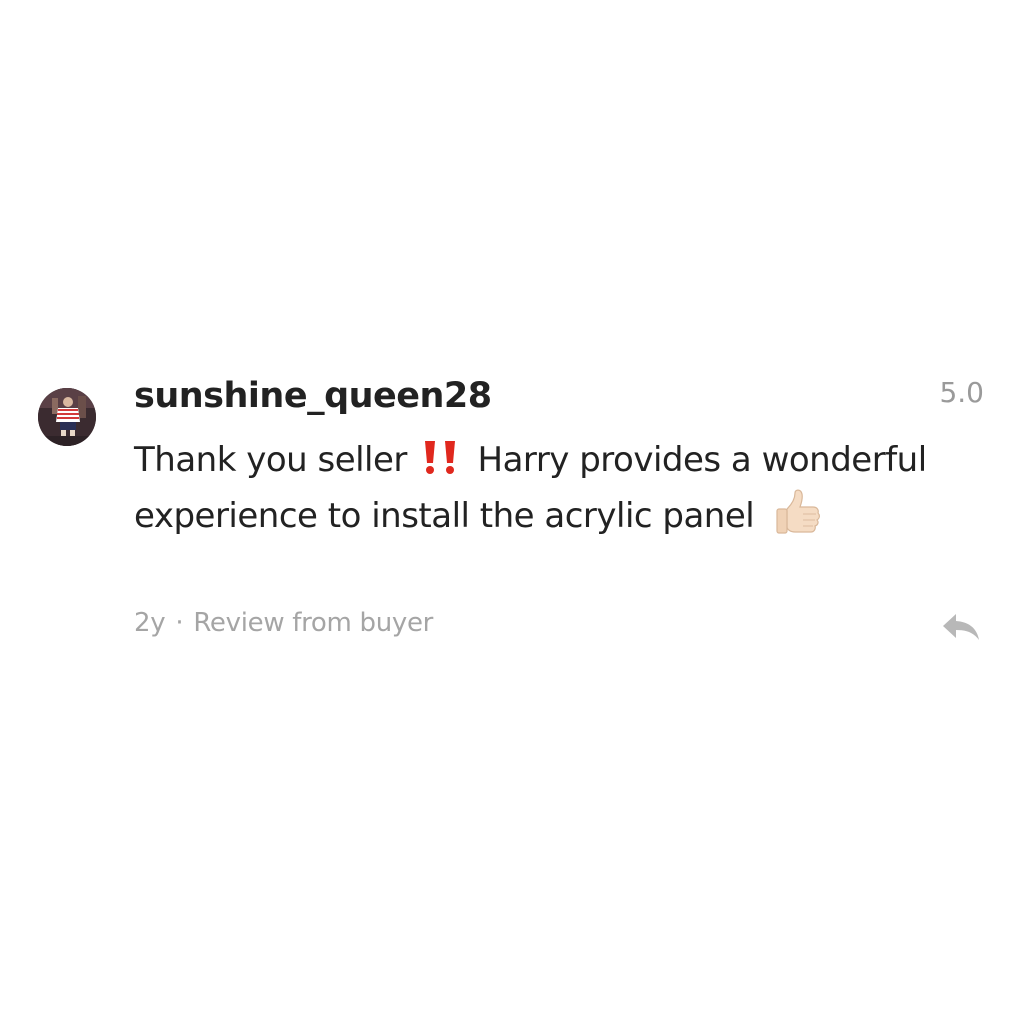 Image resolution: width=1024 pixels, height=1024 pixels. What do you see at coordinates (313, 623) in the screenshot?
I see `review-source: Review from buyer` at bounding box center [313, 623].